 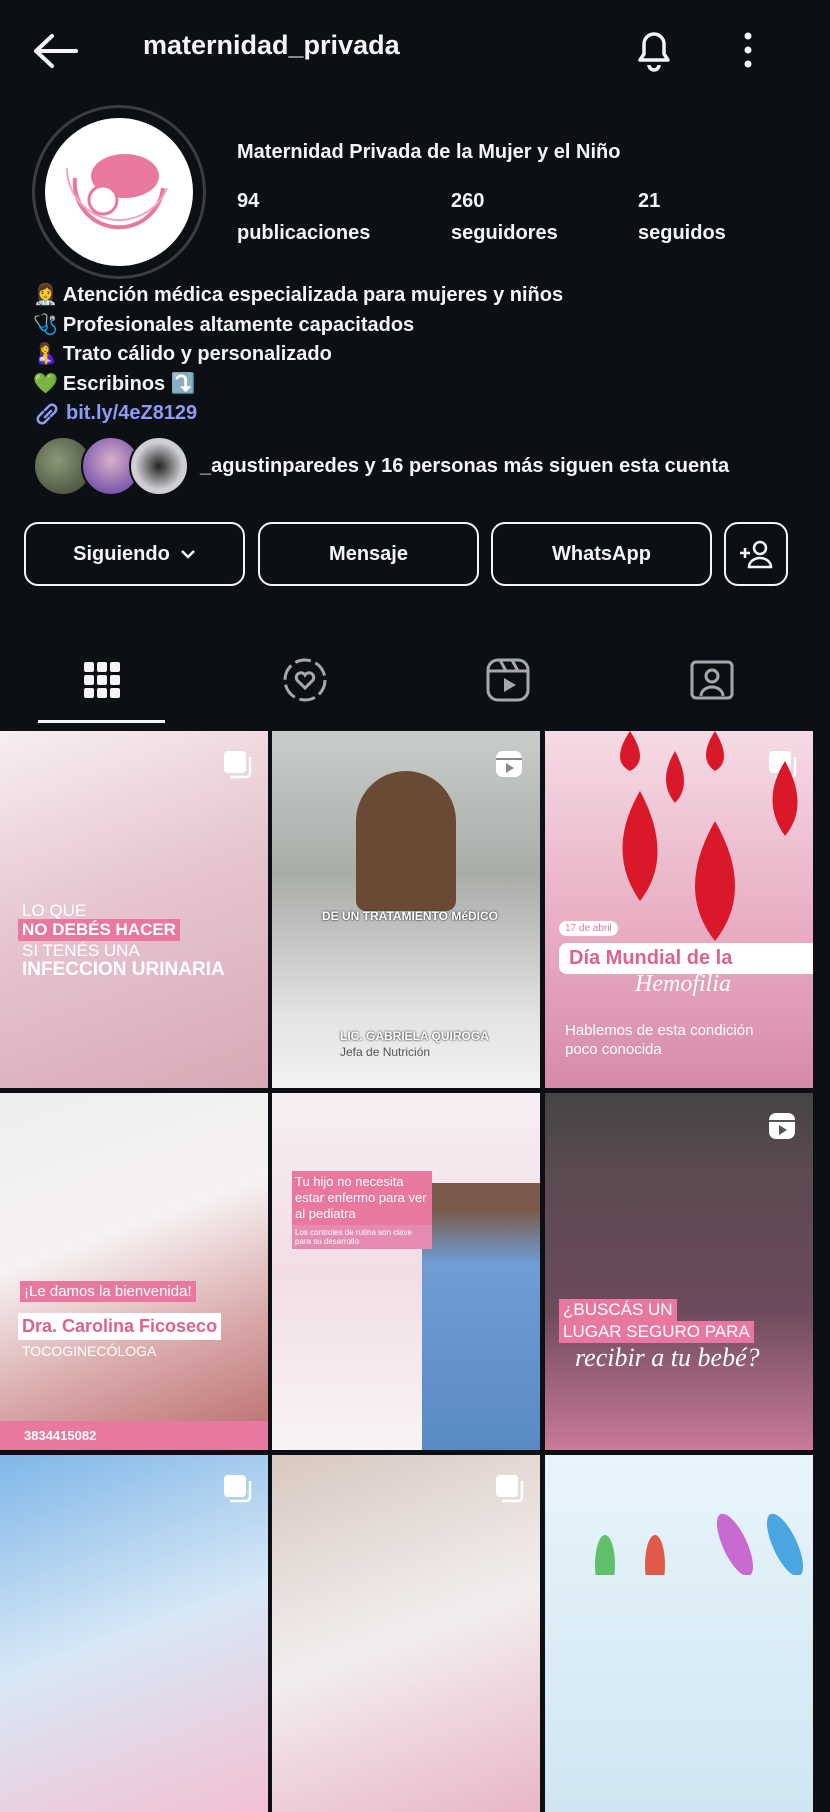 I want to click on breastfeeding-emoji-icon: 🤱, so click(x=45, y=354).